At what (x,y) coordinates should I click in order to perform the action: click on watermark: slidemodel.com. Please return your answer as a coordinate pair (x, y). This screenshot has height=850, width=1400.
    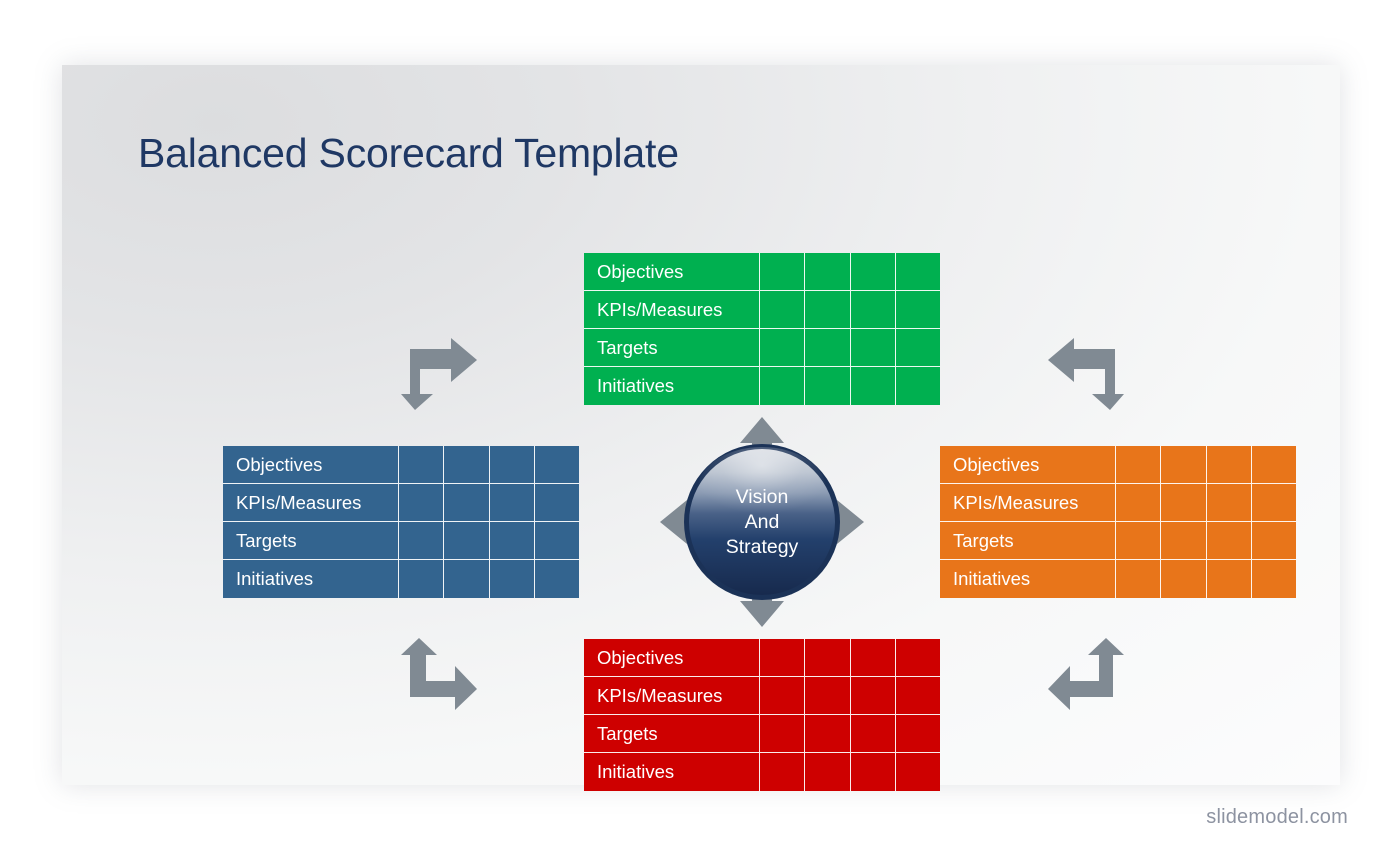
    Looking at the image, I should click on (1277, 817).